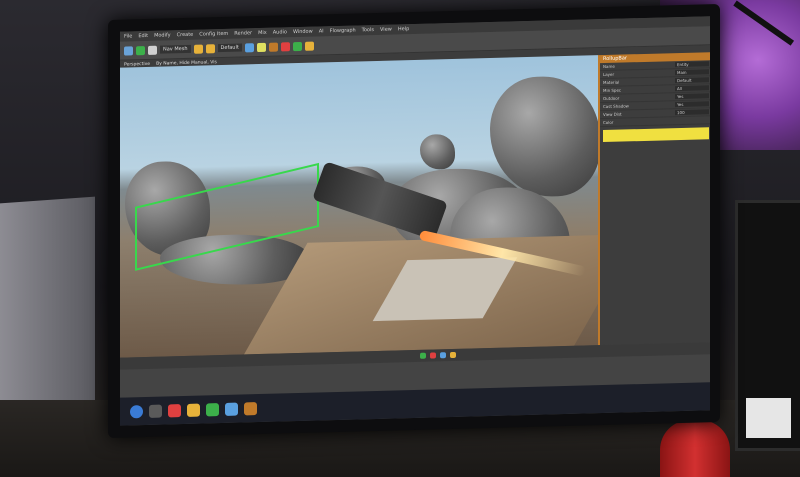  Describe the element at coordinates (280, 32) in the screenshot. I see `menu-audio: Audio` at that location.